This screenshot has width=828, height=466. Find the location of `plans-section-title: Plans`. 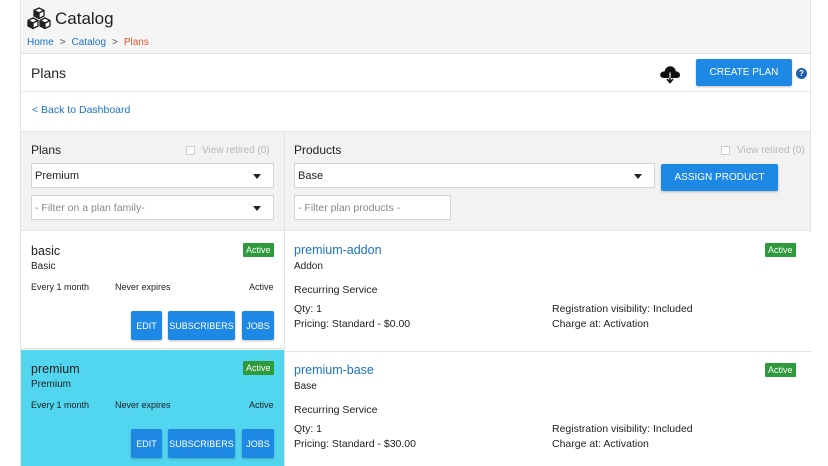

plans-section-title: Plans is located at coordinates (46, 150).